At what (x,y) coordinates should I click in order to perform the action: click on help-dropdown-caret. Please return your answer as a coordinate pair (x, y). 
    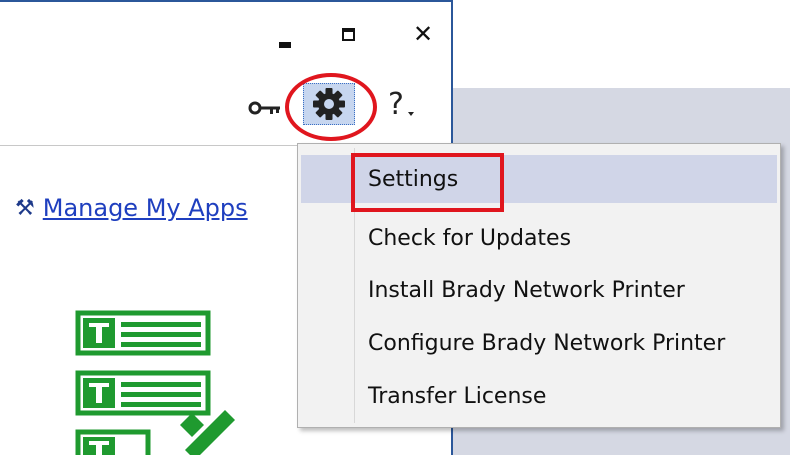
    Looking at the image, I should click on (411, 114).